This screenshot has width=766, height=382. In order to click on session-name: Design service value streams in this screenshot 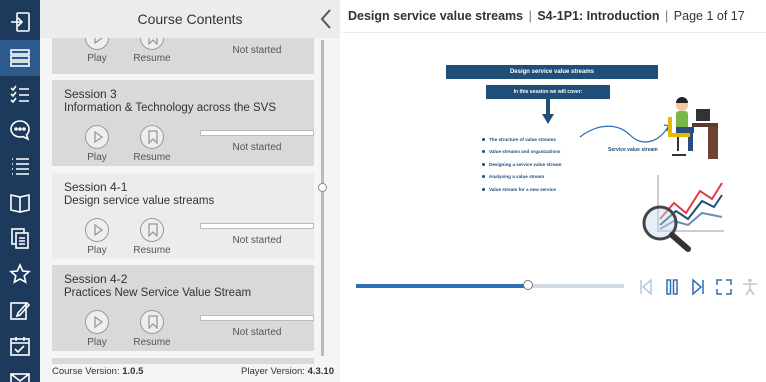, I will do `click(139, 201)`.